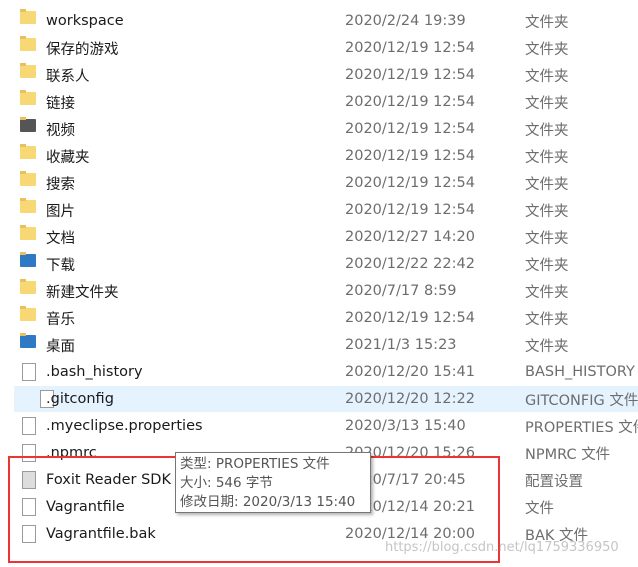 The image size is (638, 567). What do you see at coordinates (405, 426) in the screenshot?
I see `file-date: 2020/3/13 15:40` at bounding box center [405, 426].